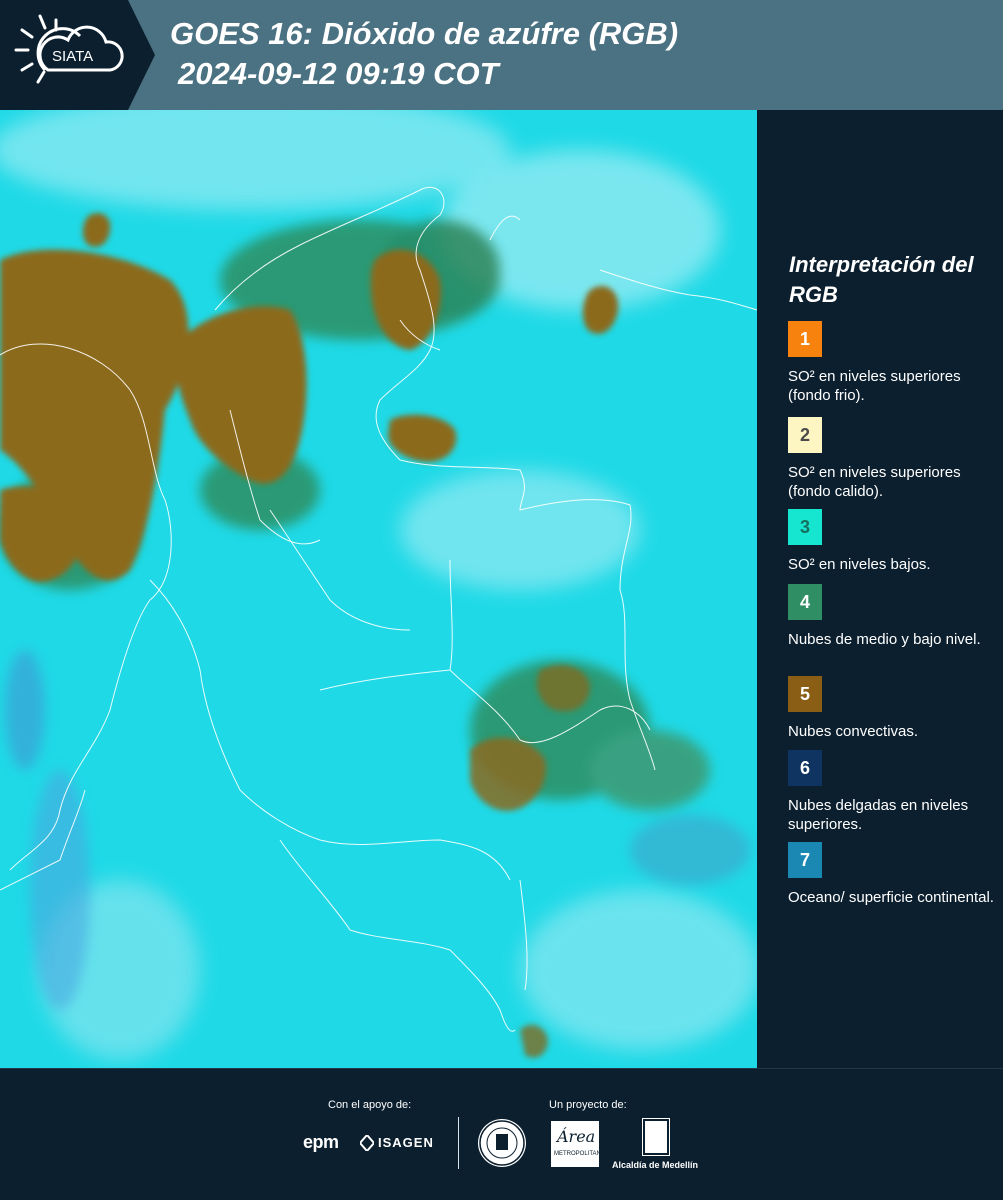 This screenshot has width=1003, height=1200. What do you see at coordinates (656, 1137) in the screenshot?
I see `alcaldia-shield-icon` at bounding box center [656, 1137].